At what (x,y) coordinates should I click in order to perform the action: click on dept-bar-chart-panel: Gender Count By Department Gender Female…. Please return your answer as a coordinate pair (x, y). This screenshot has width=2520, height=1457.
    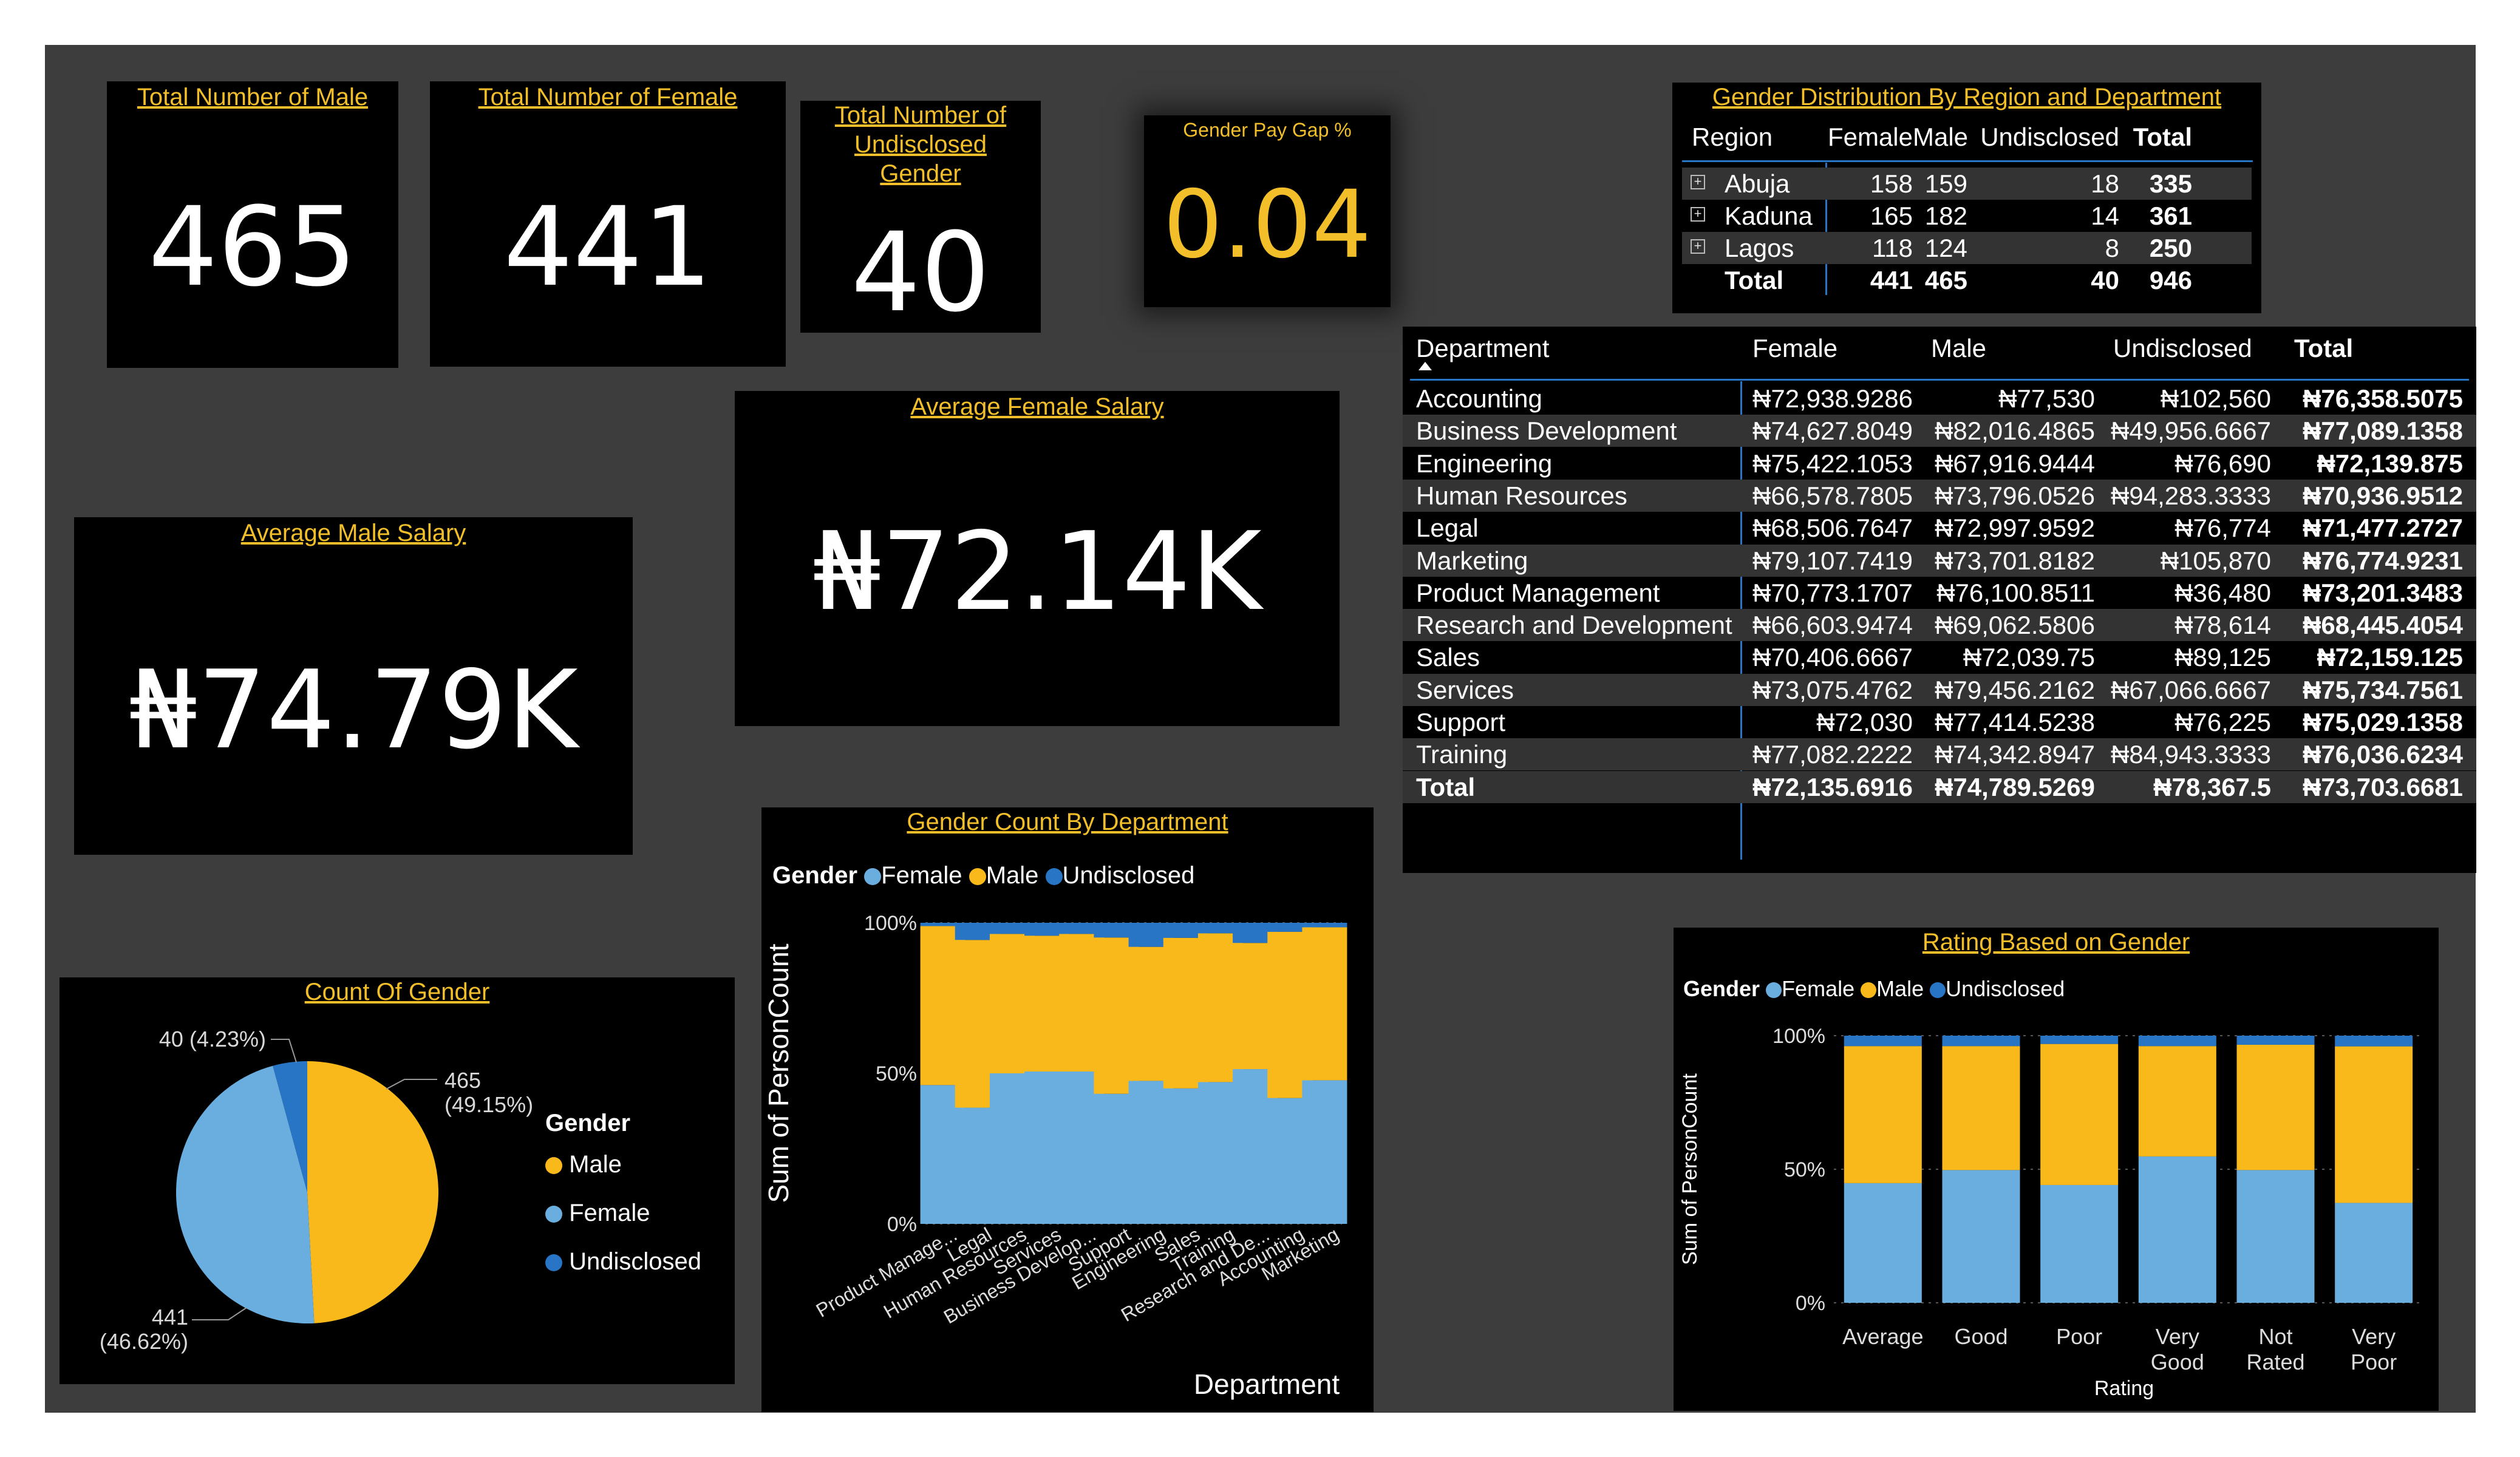
    Looking at the image, I should click on (1067, 1109).